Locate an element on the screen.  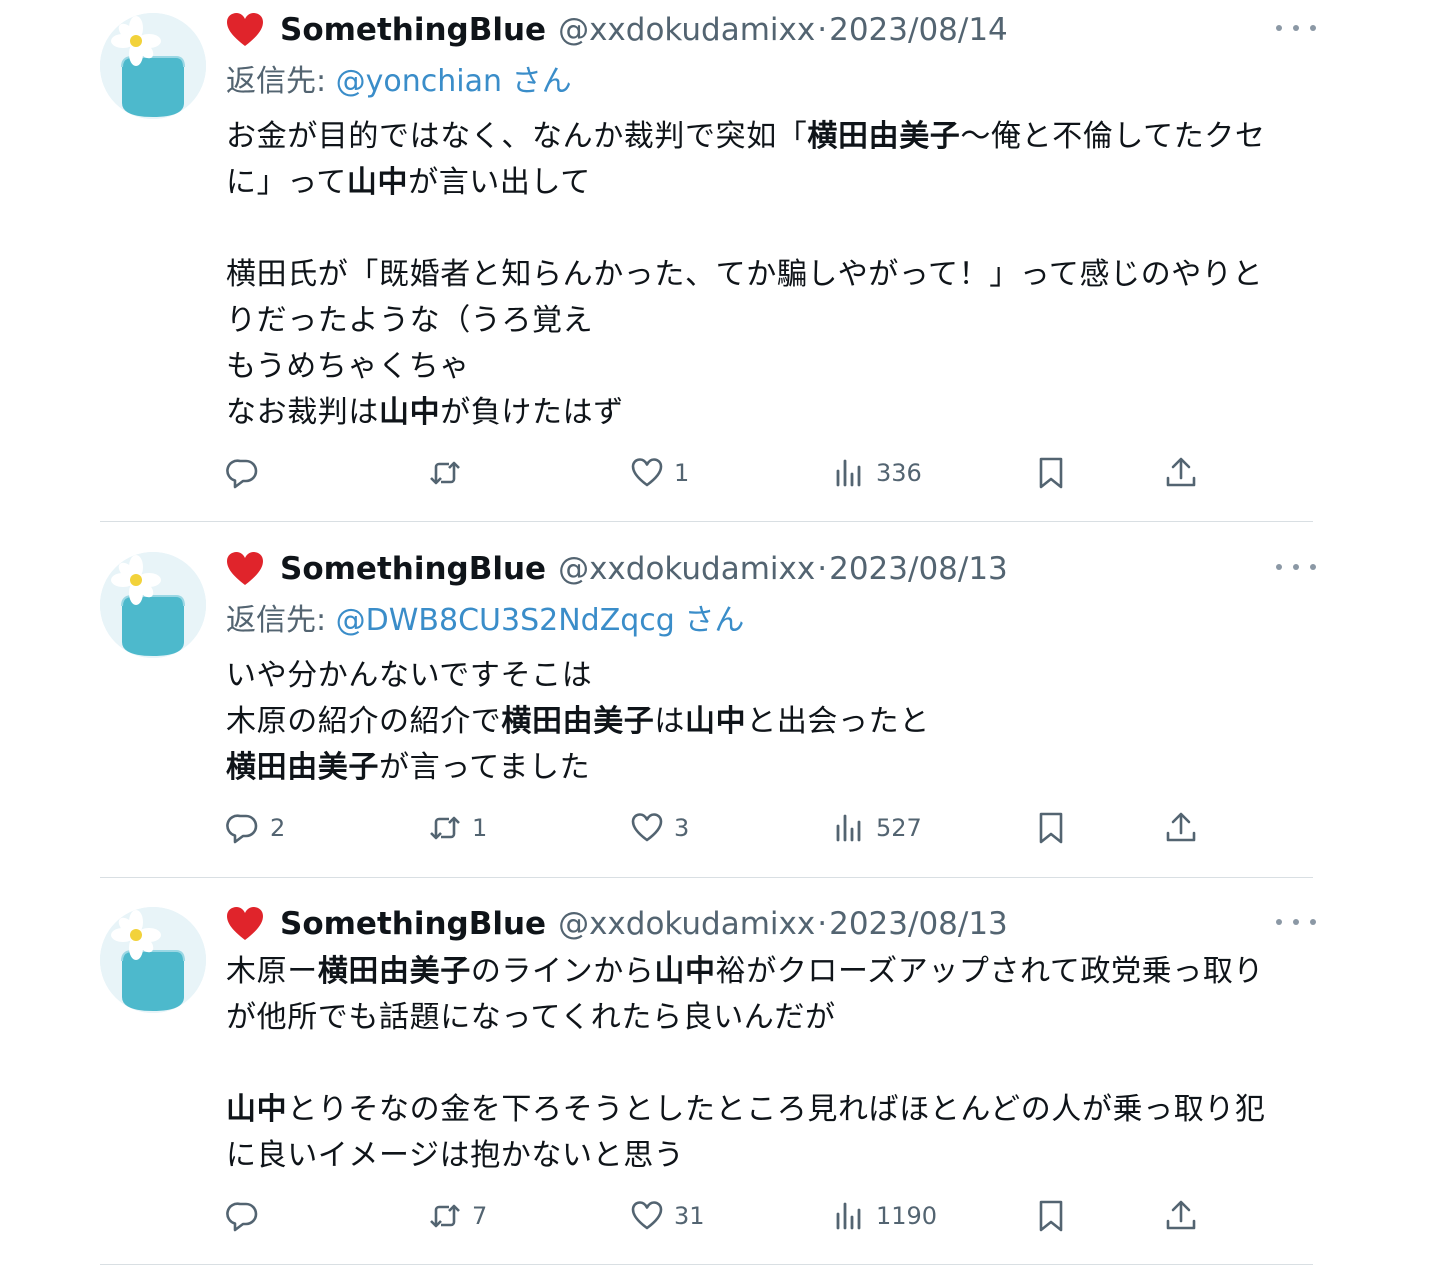
text-segment: が負けたはず is located at coordinates (532, 412).